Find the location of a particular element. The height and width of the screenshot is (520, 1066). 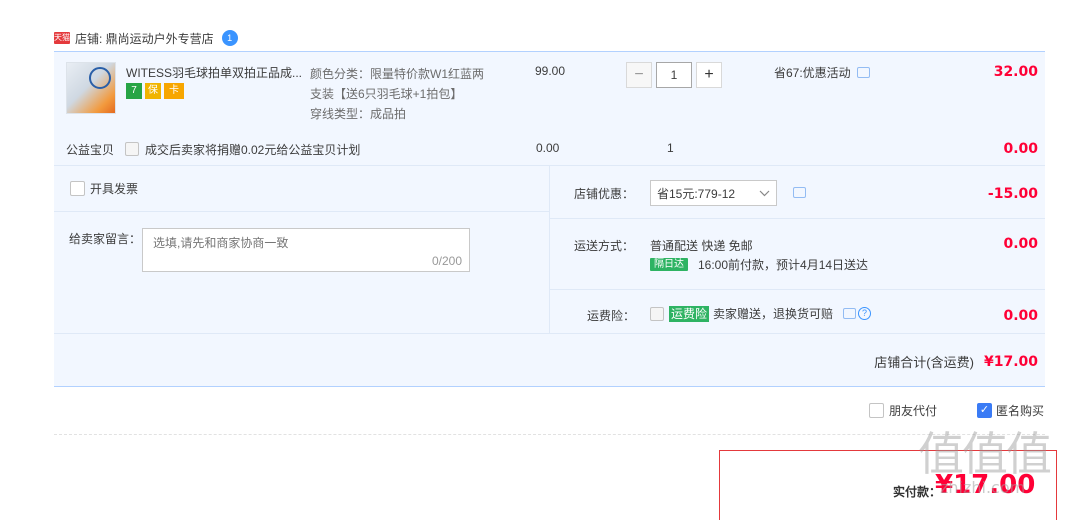

charity-label: 公益宝贝 is located at coordinates (90, 150).